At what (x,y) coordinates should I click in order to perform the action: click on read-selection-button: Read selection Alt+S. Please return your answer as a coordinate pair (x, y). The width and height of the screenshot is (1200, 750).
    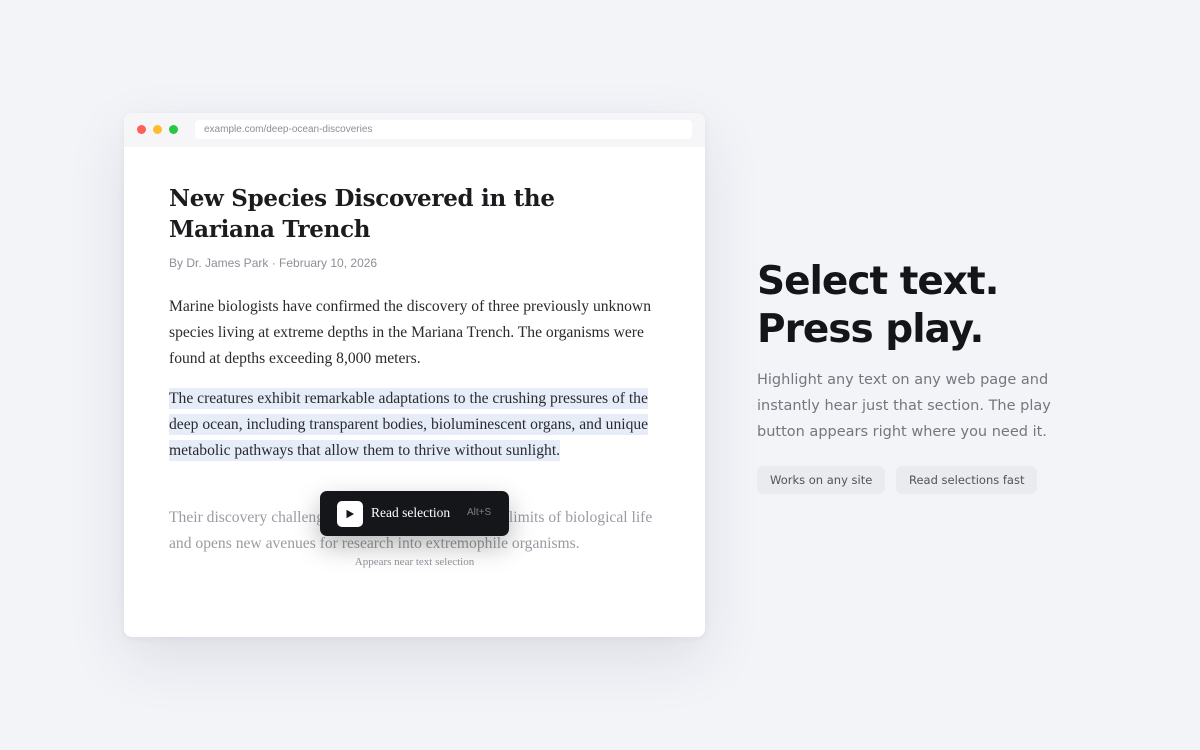
    Looking at the image, I should click on (414, 513).